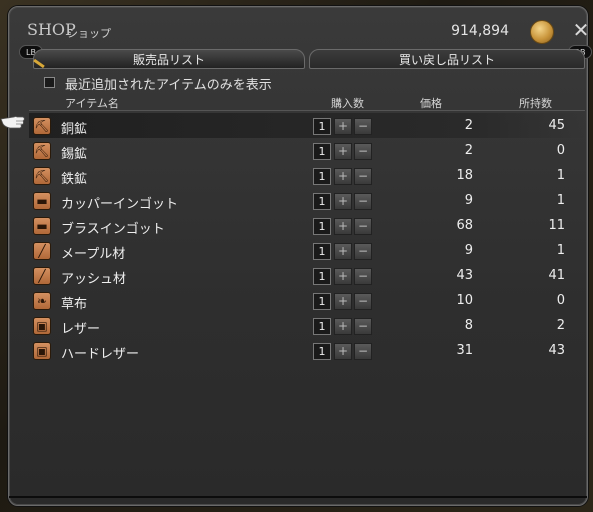 The height and width of the screenshot is (512, 593). What do you see at coordinates (74, 304) in the screenshot?
I see `item-name: 草布` at bounding box center [74, 304].